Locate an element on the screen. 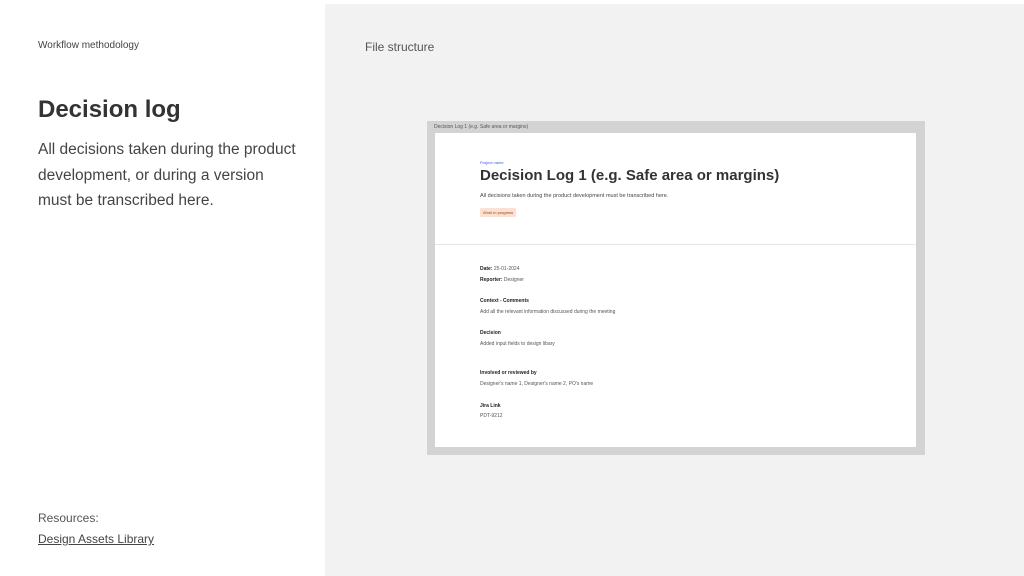 The width and height of the screenshot is (1024, 576). involved-heading: Involved or reviewed by is located at coordinates (508, 373).